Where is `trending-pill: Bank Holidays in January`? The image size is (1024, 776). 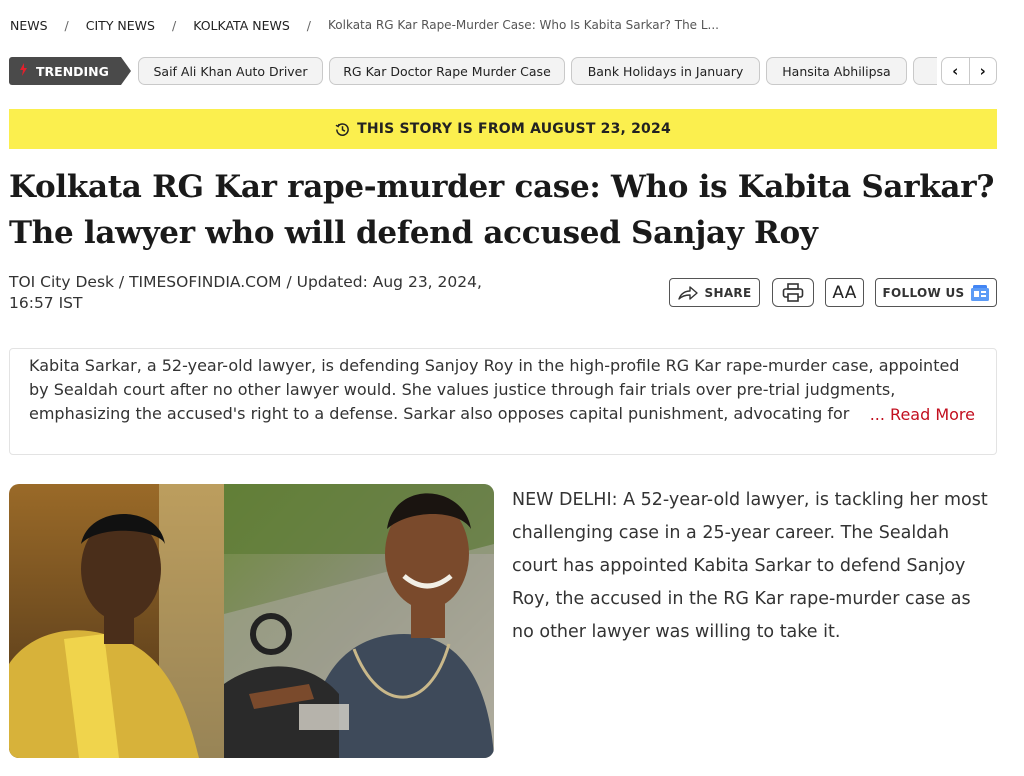
trending-pill: Bank Holidays in January is located at coordinates (665, 71).